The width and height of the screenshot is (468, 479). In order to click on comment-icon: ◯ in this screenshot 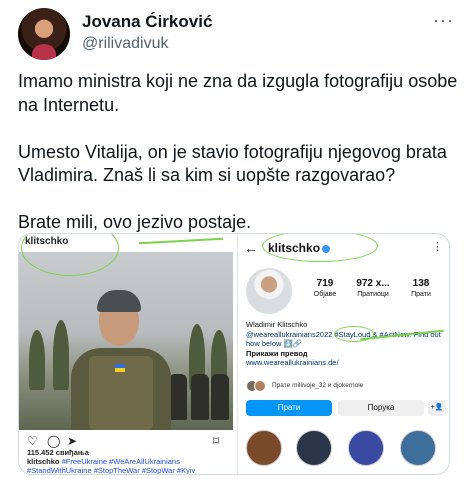, I will do `click(53, 441)`.